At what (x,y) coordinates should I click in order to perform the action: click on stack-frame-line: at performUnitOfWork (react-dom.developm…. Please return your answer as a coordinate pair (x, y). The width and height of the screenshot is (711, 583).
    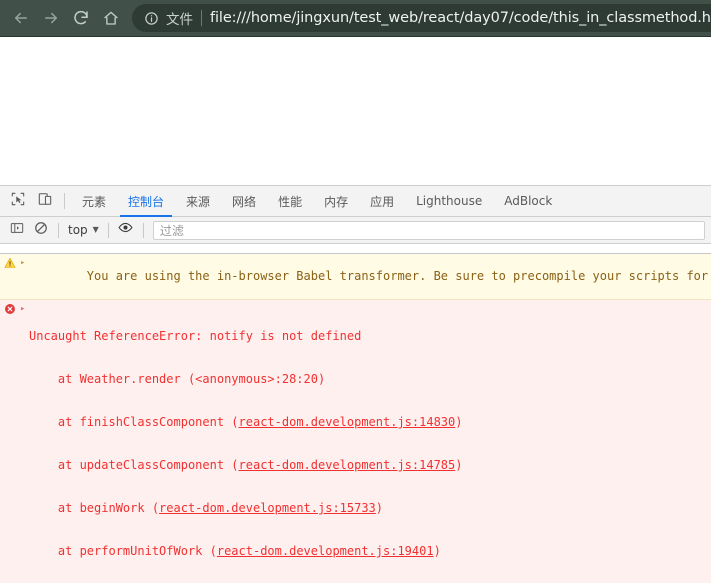
    Looking at the image, I should click on (235, 550).